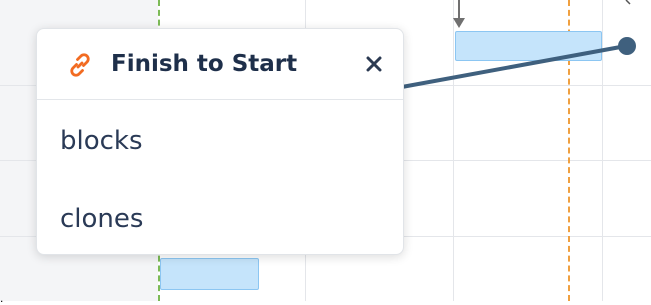 Image resolution: width=651 pixels, height=305 pixels. Describe the element at coordinates (101, 141) in the screenshot. I see `menu-item-blocks: blocks` at that location.